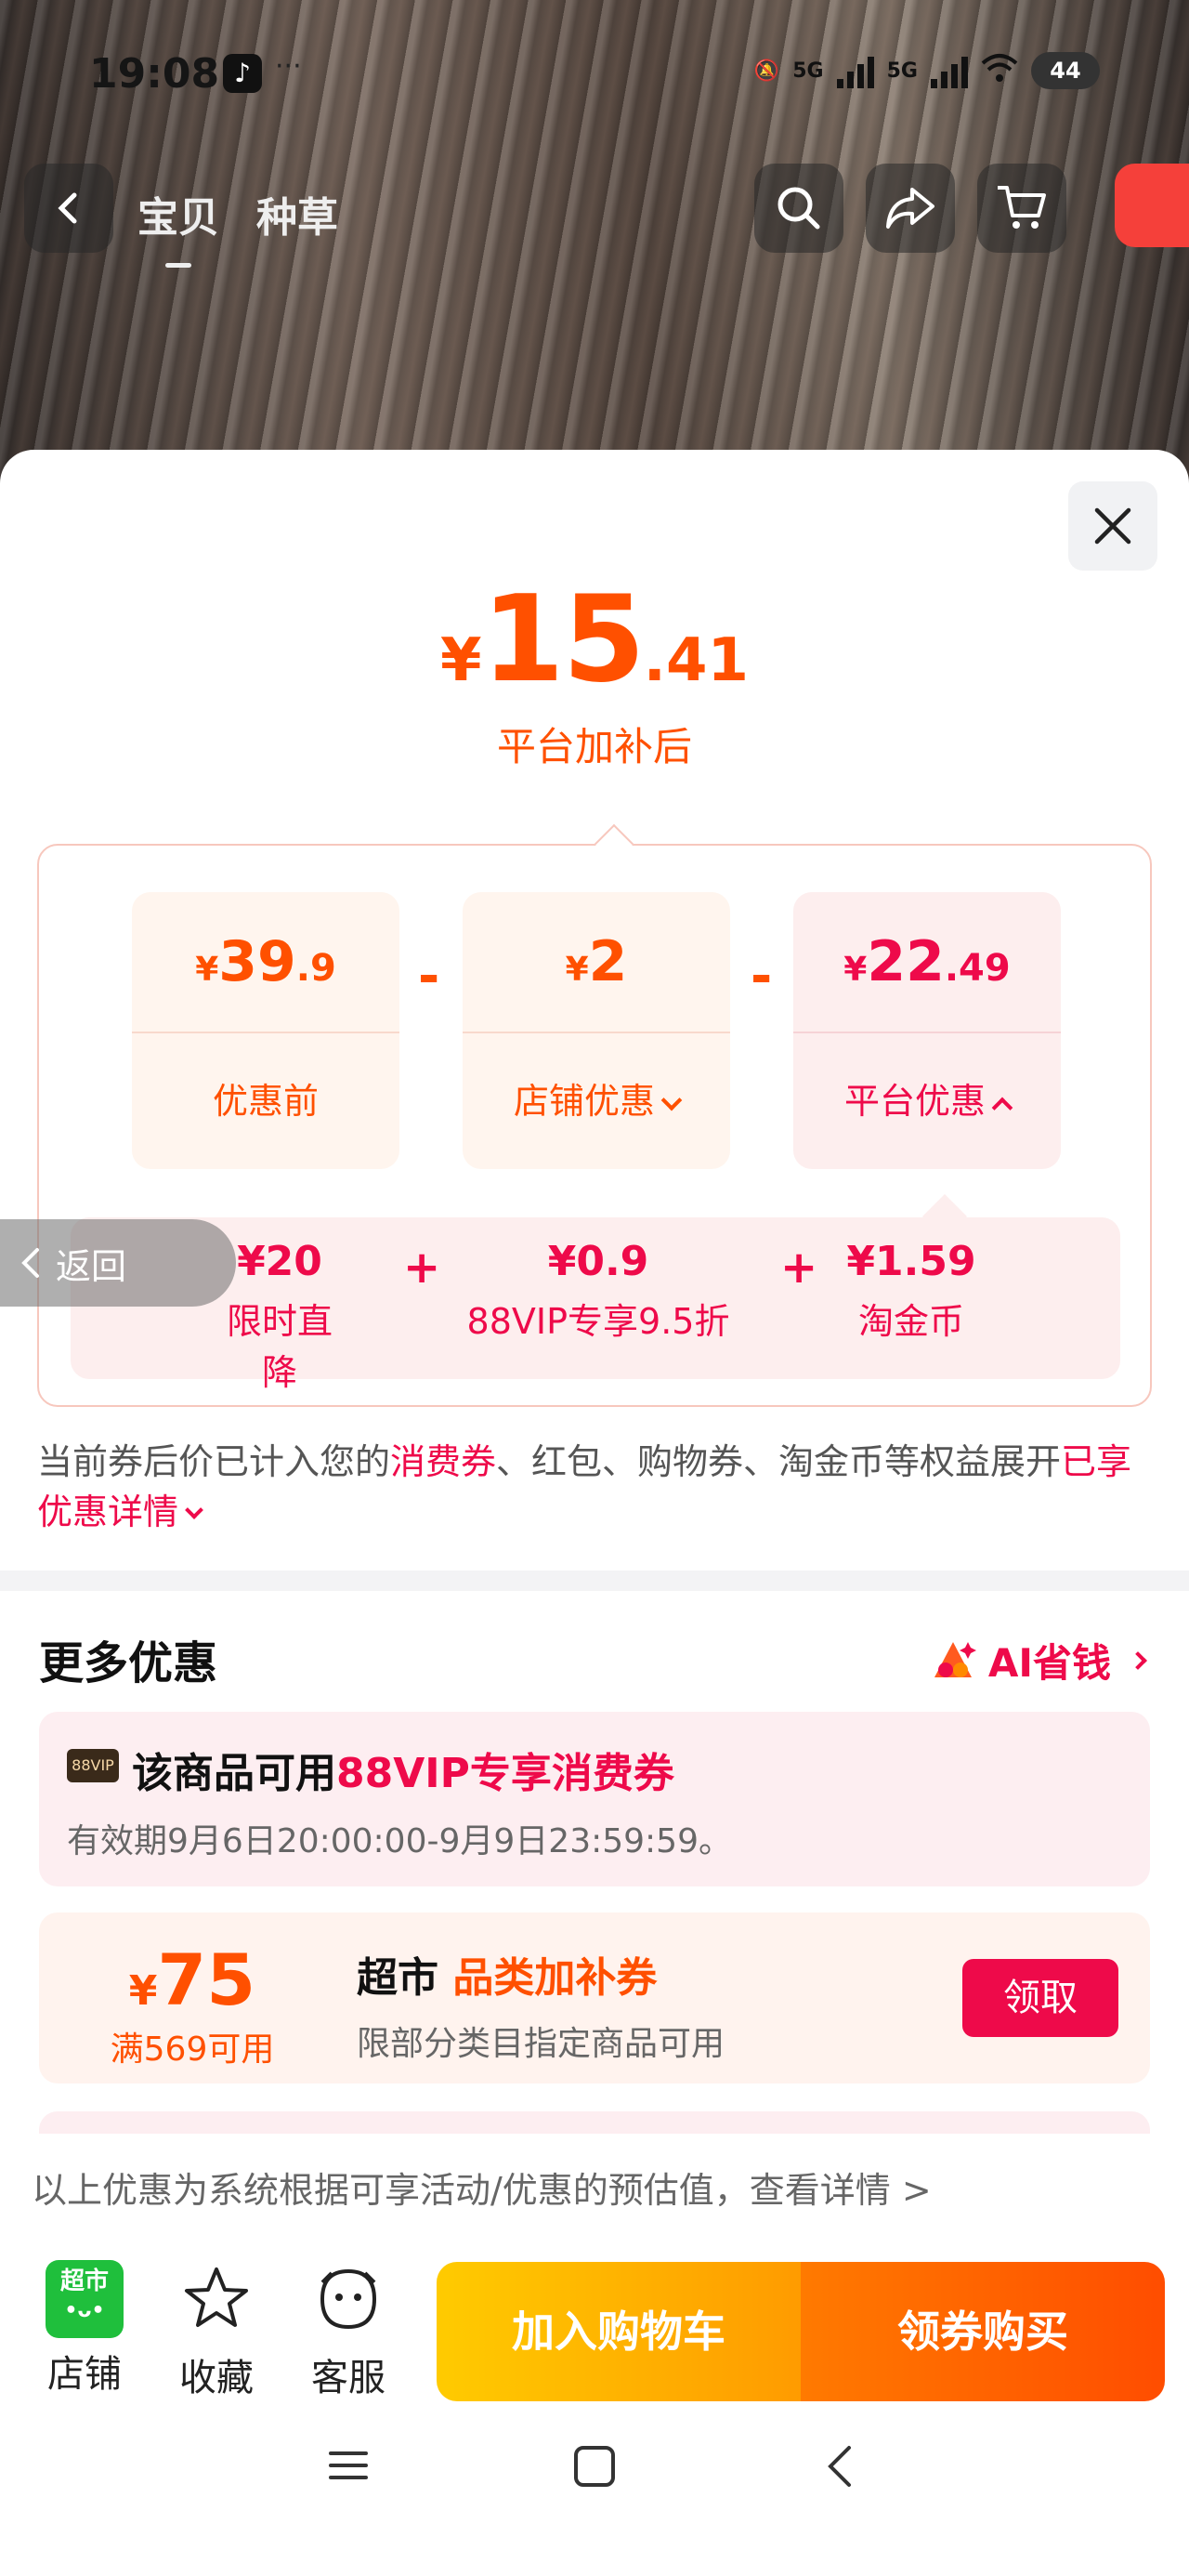 This screenshot has height=2576, width=1189. Describe the element at coordinates (1065, 70) in the screenshot. I see `battery-indicator: 44` at that location.